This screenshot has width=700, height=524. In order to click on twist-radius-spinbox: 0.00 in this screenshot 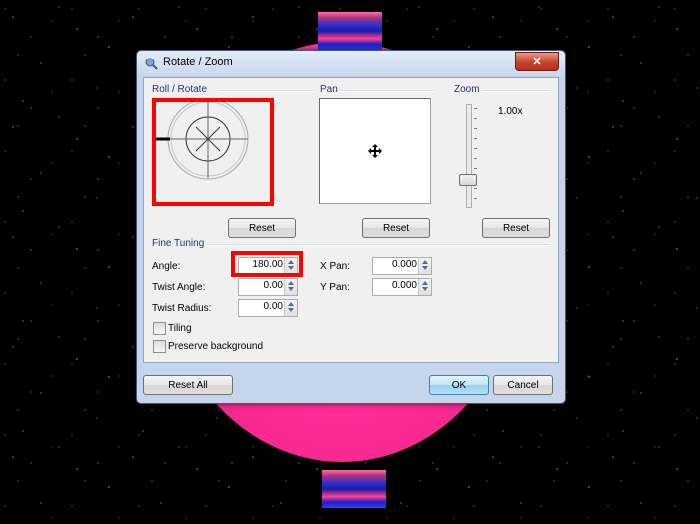, I will do `click(268, 308)`.